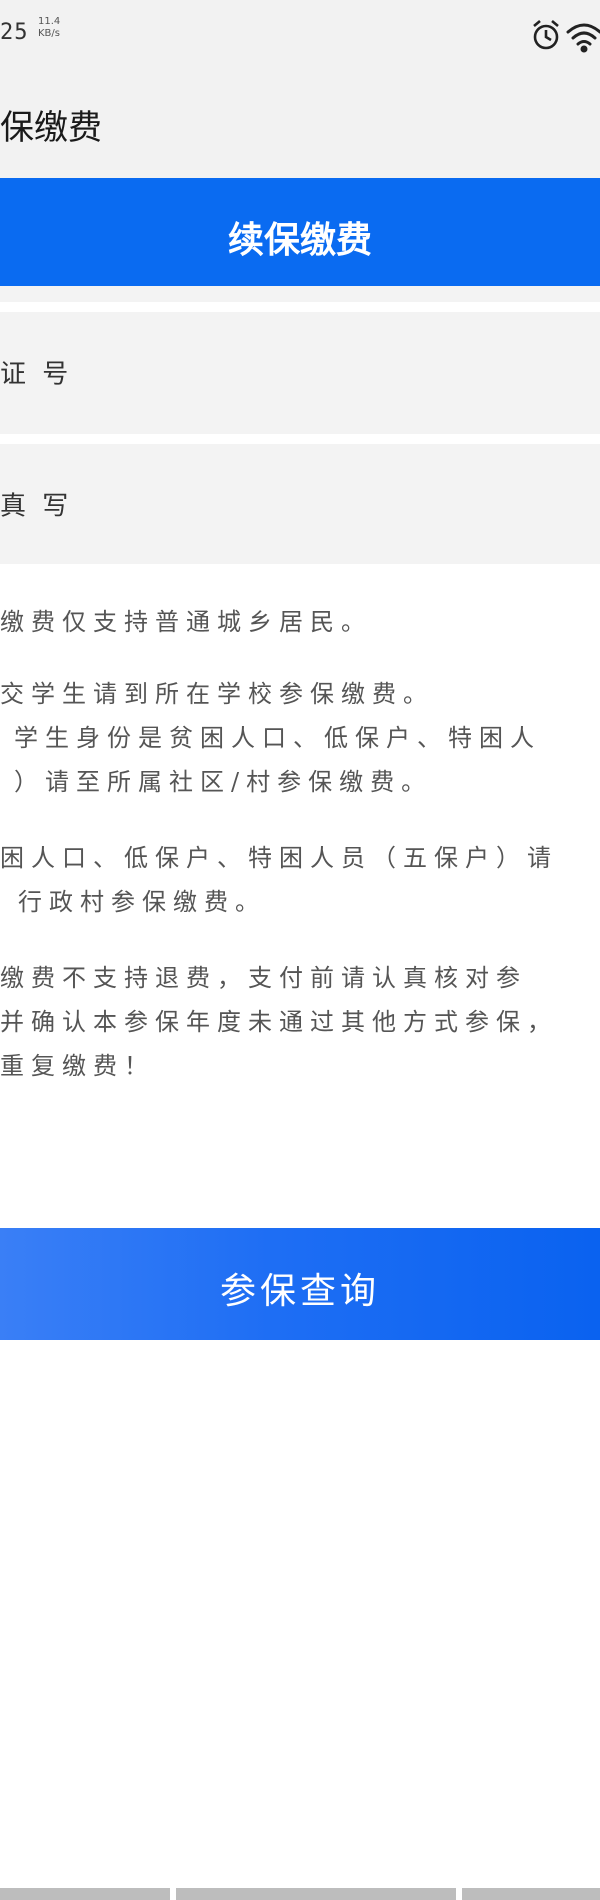 This screenshot has width=600, height=1900. Describe the element at coordinates (277, 738) in the screenshot. I see `notice-line: 学生身份是贫困人口、低保户、特困人` at that location.